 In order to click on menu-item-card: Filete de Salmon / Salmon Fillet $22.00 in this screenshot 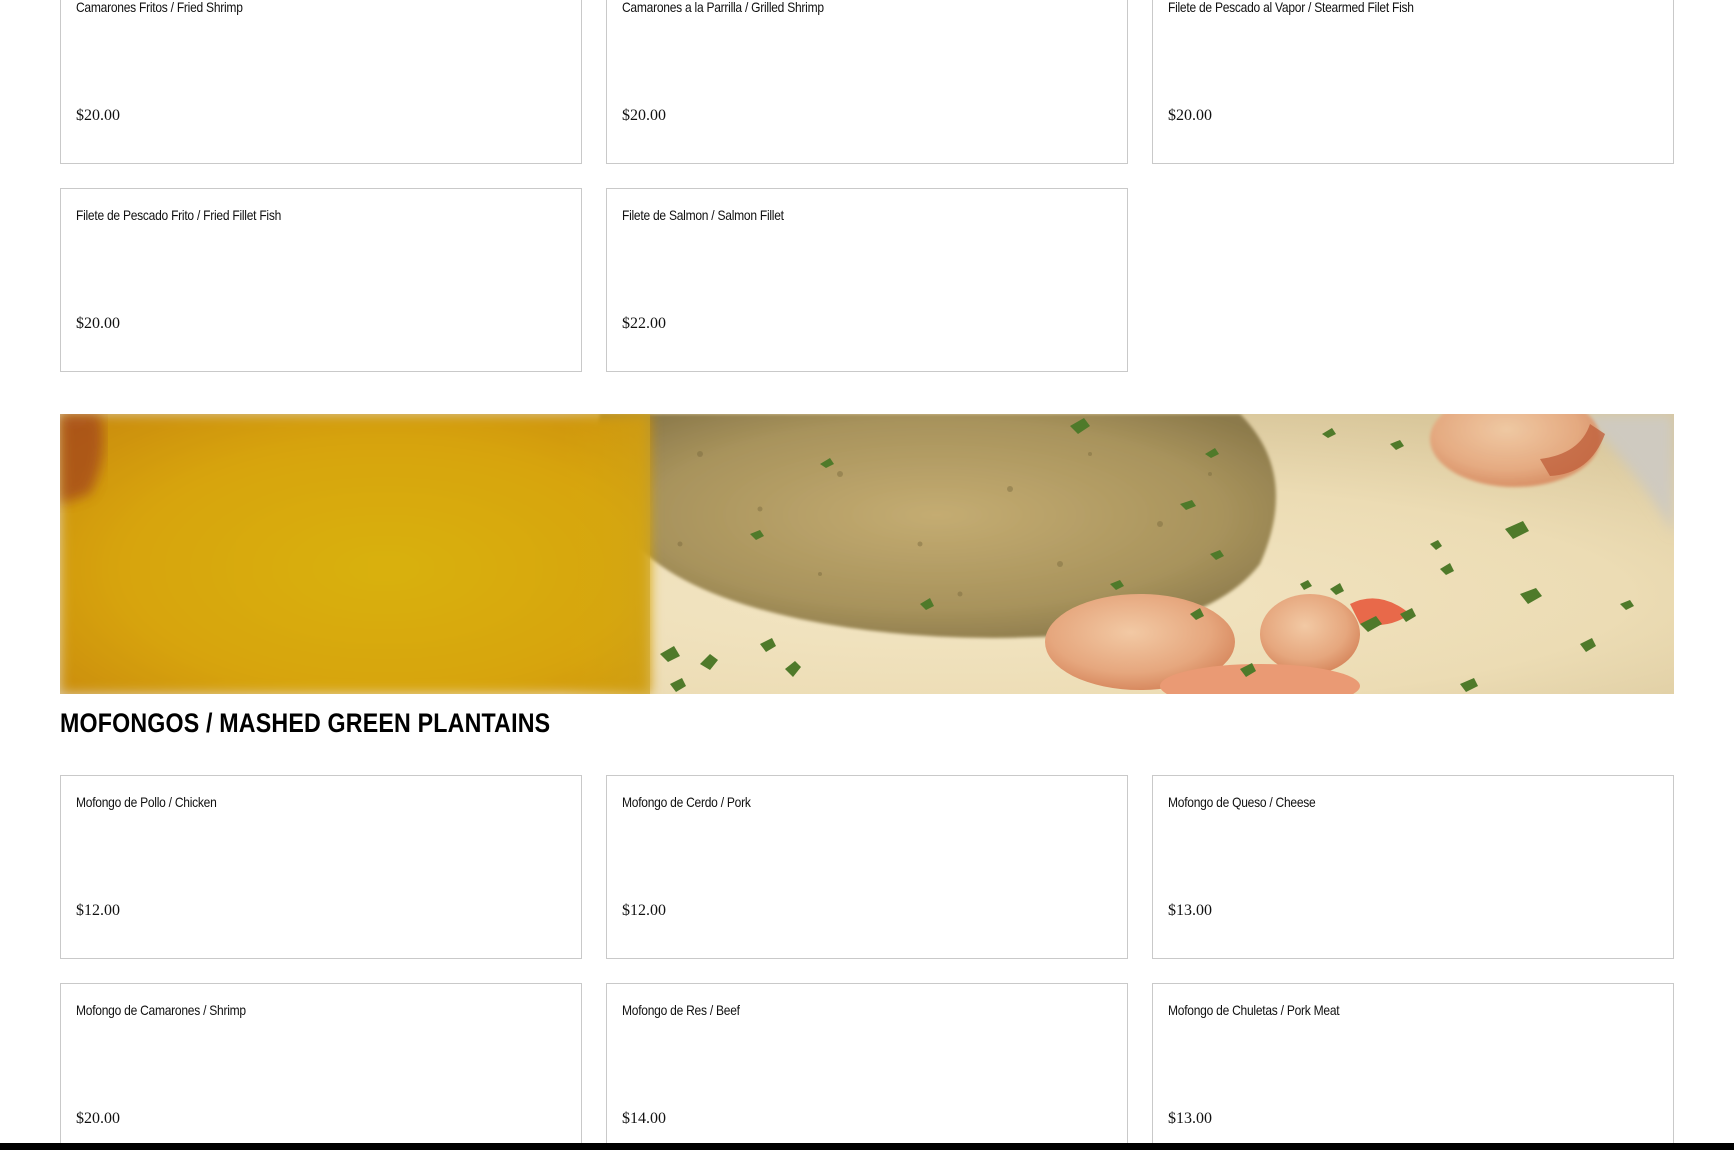, I will do `click(867, 280)`.